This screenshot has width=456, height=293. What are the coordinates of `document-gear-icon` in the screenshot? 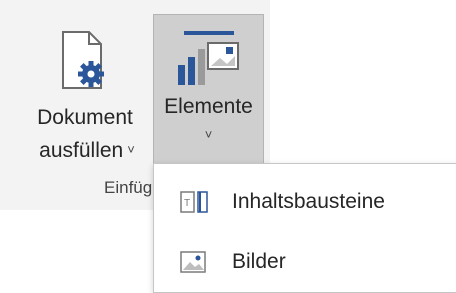 It's located at (86, 63).